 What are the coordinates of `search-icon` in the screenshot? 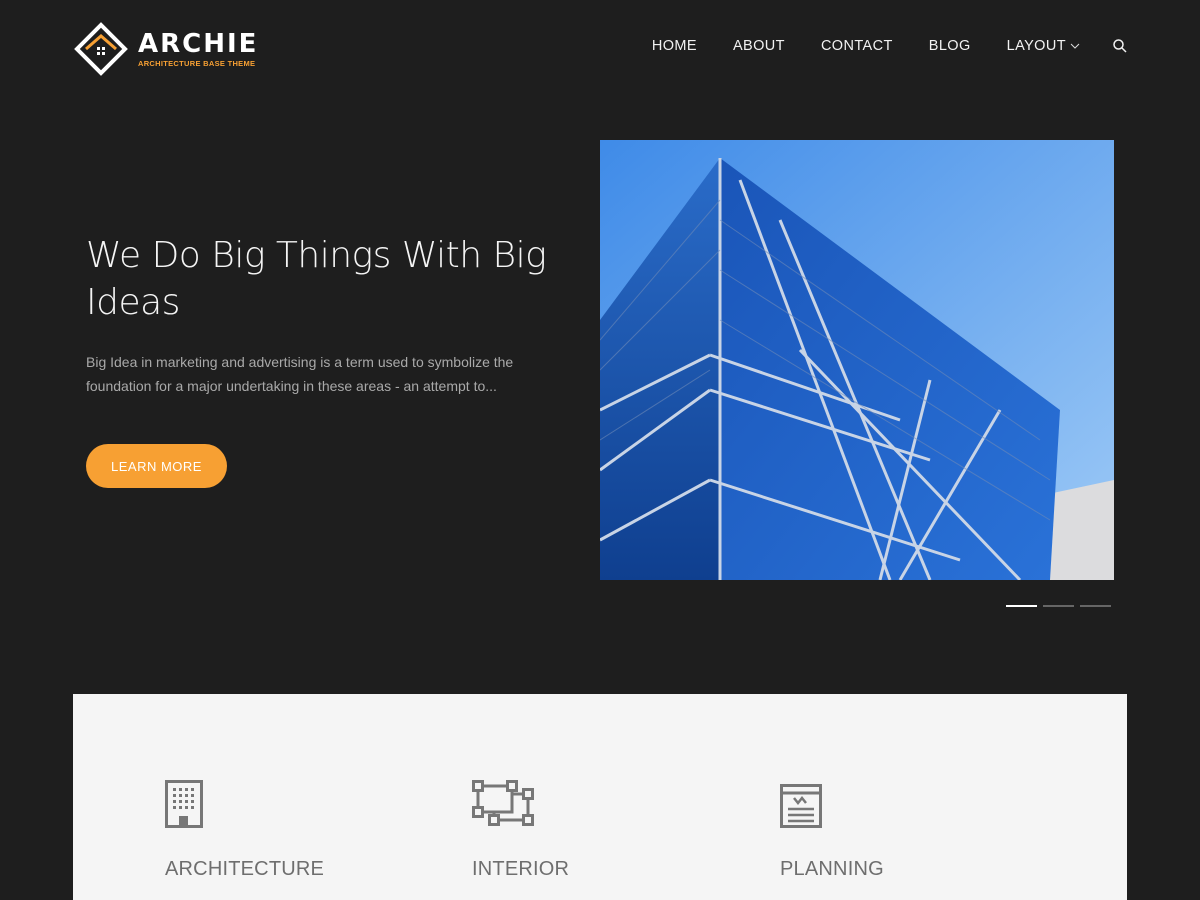 It's located at (1120, 46).